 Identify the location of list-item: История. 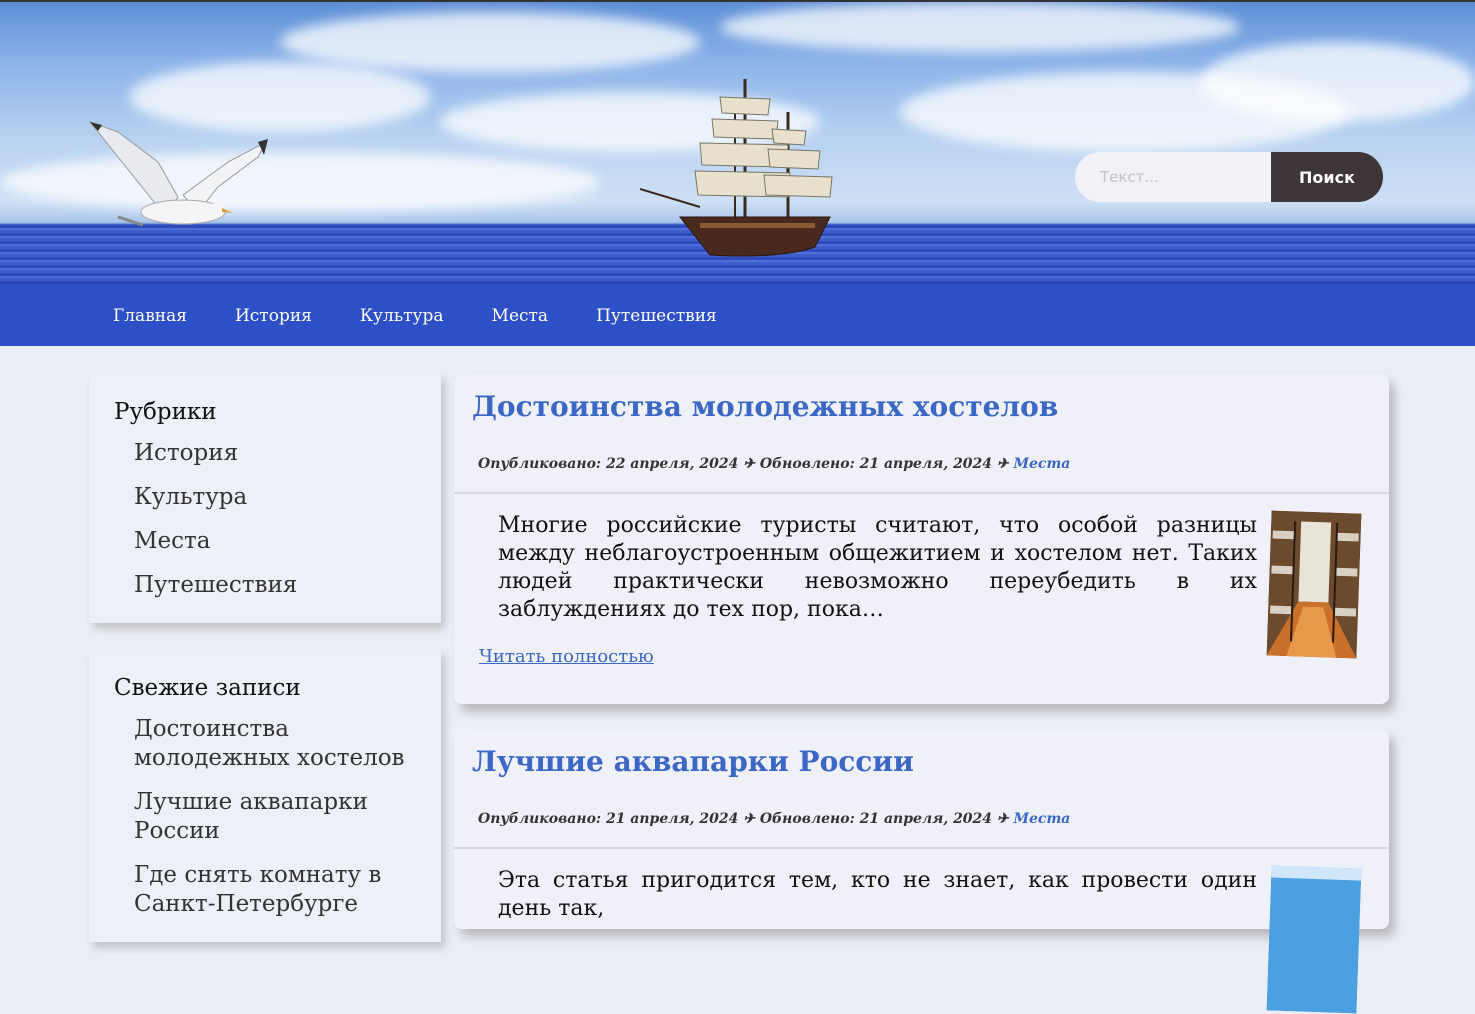
(287, 453).